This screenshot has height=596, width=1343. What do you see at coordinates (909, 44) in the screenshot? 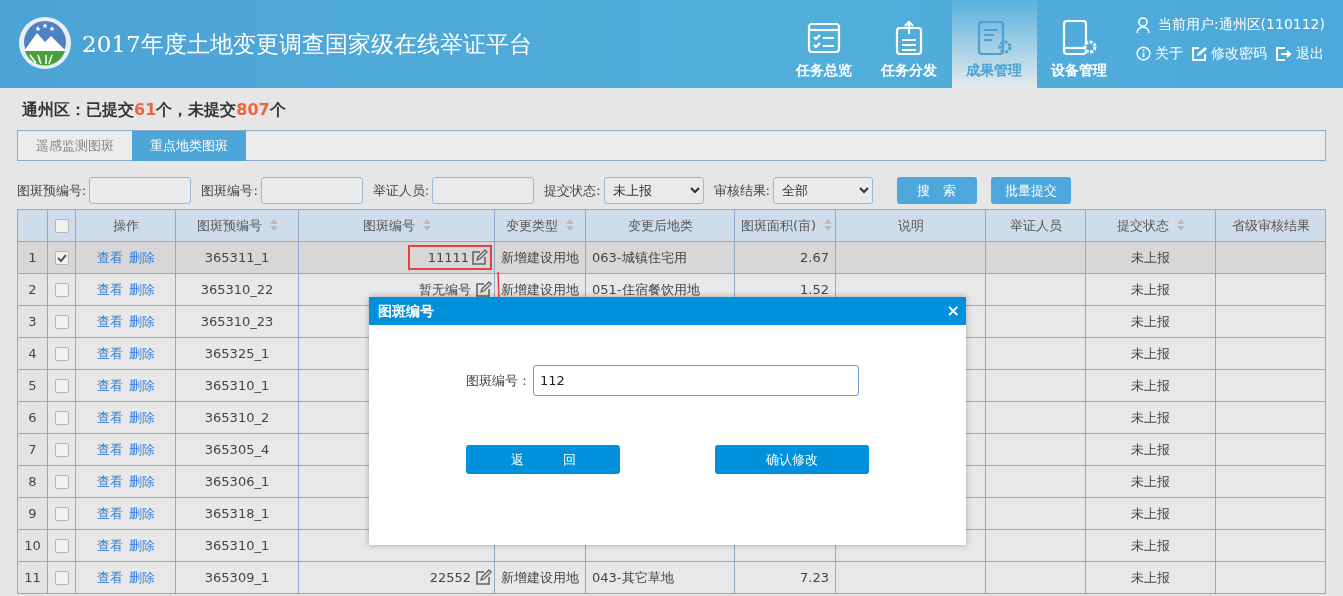
I see `nav-tab: 任务分发` at bounding box center [909, 44].